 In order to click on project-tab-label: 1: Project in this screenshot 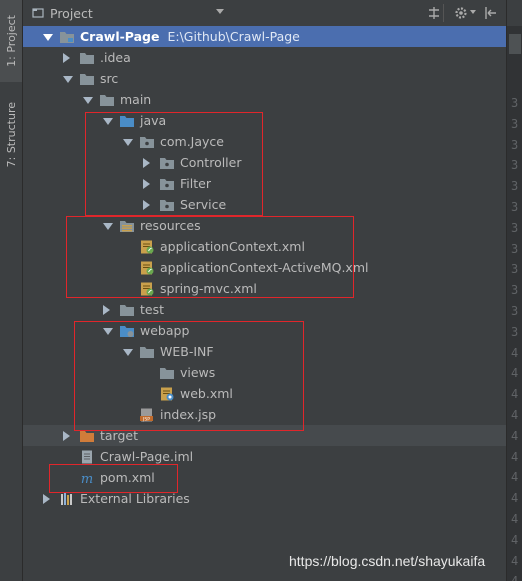, I will do `click(11, 41)`.